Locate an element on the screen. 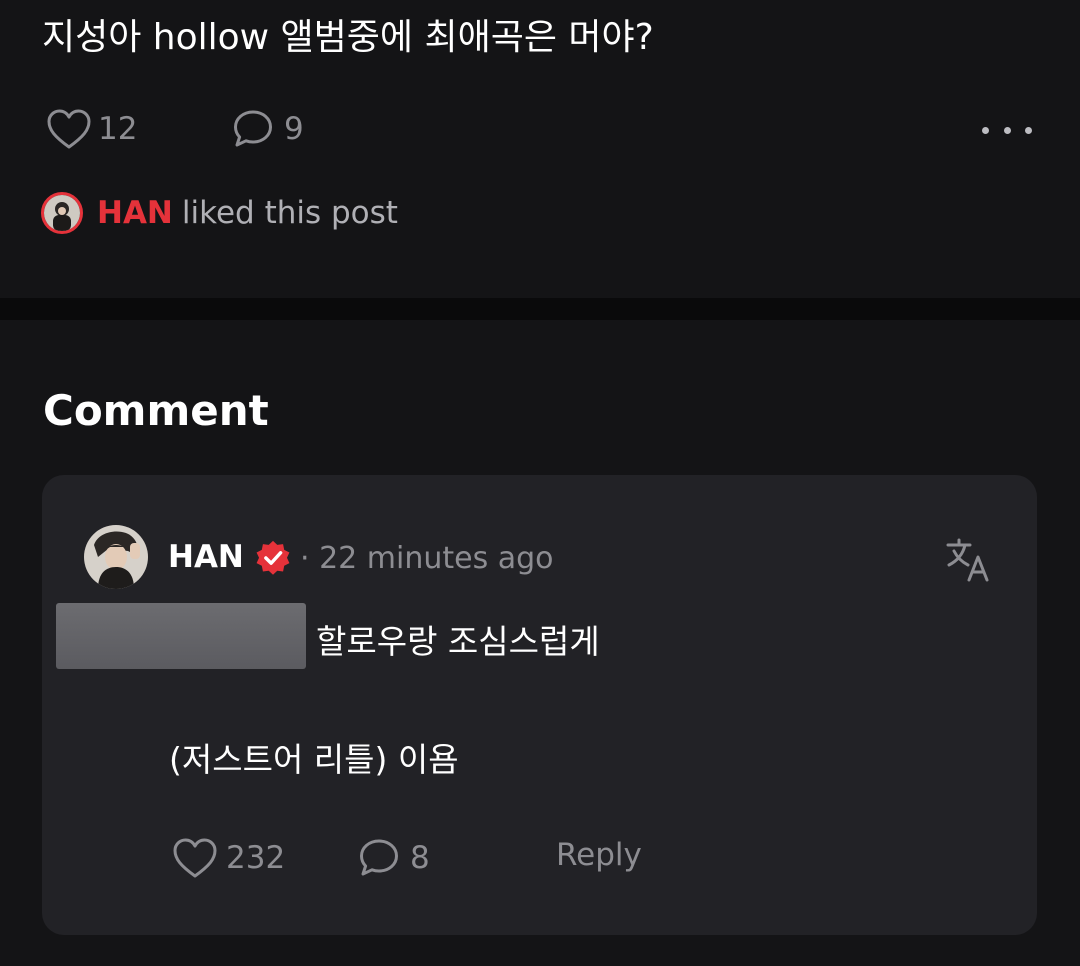 The height and width of the screenshot is (966, 1080). liked-by-text: liked this post is located at coordinates (289, 213).